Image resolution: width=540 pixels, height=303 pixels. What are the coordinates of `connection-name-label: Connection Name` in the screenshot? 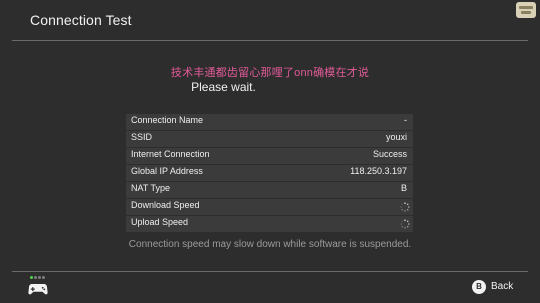 It's located at (167, 120).